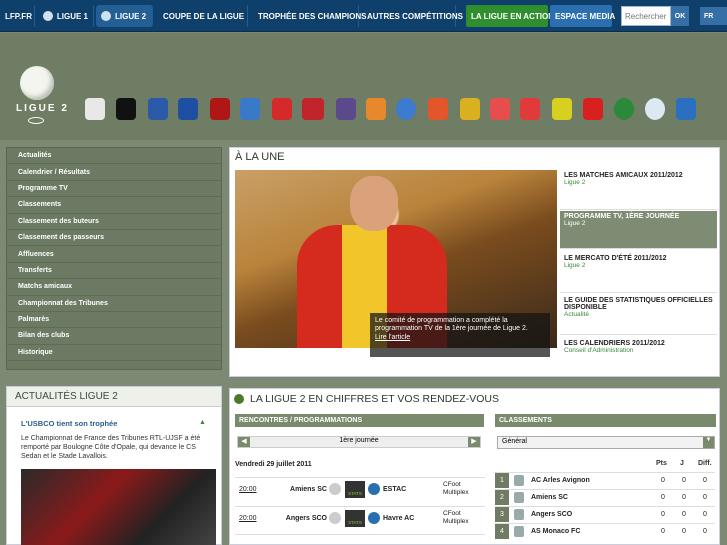 The width and height of the screenshot is (727, 545). What do you see at coordinates (392, 337) in the screenshot?
I see `caption-link: Lire l'article` at bounding box center [392, 337].